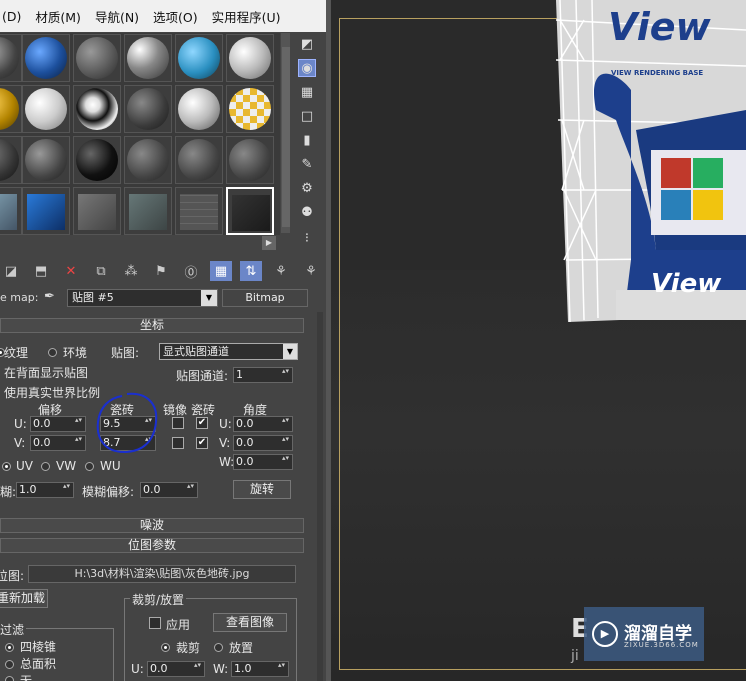 The image size is (746, 681). What do you see at coordinates (162, 574) in the screenshot?
I see `bitmap-path-button: H:\3d\材料\渲染\贴图\灰色地砖.jpg` at bounding box center [162, 574].